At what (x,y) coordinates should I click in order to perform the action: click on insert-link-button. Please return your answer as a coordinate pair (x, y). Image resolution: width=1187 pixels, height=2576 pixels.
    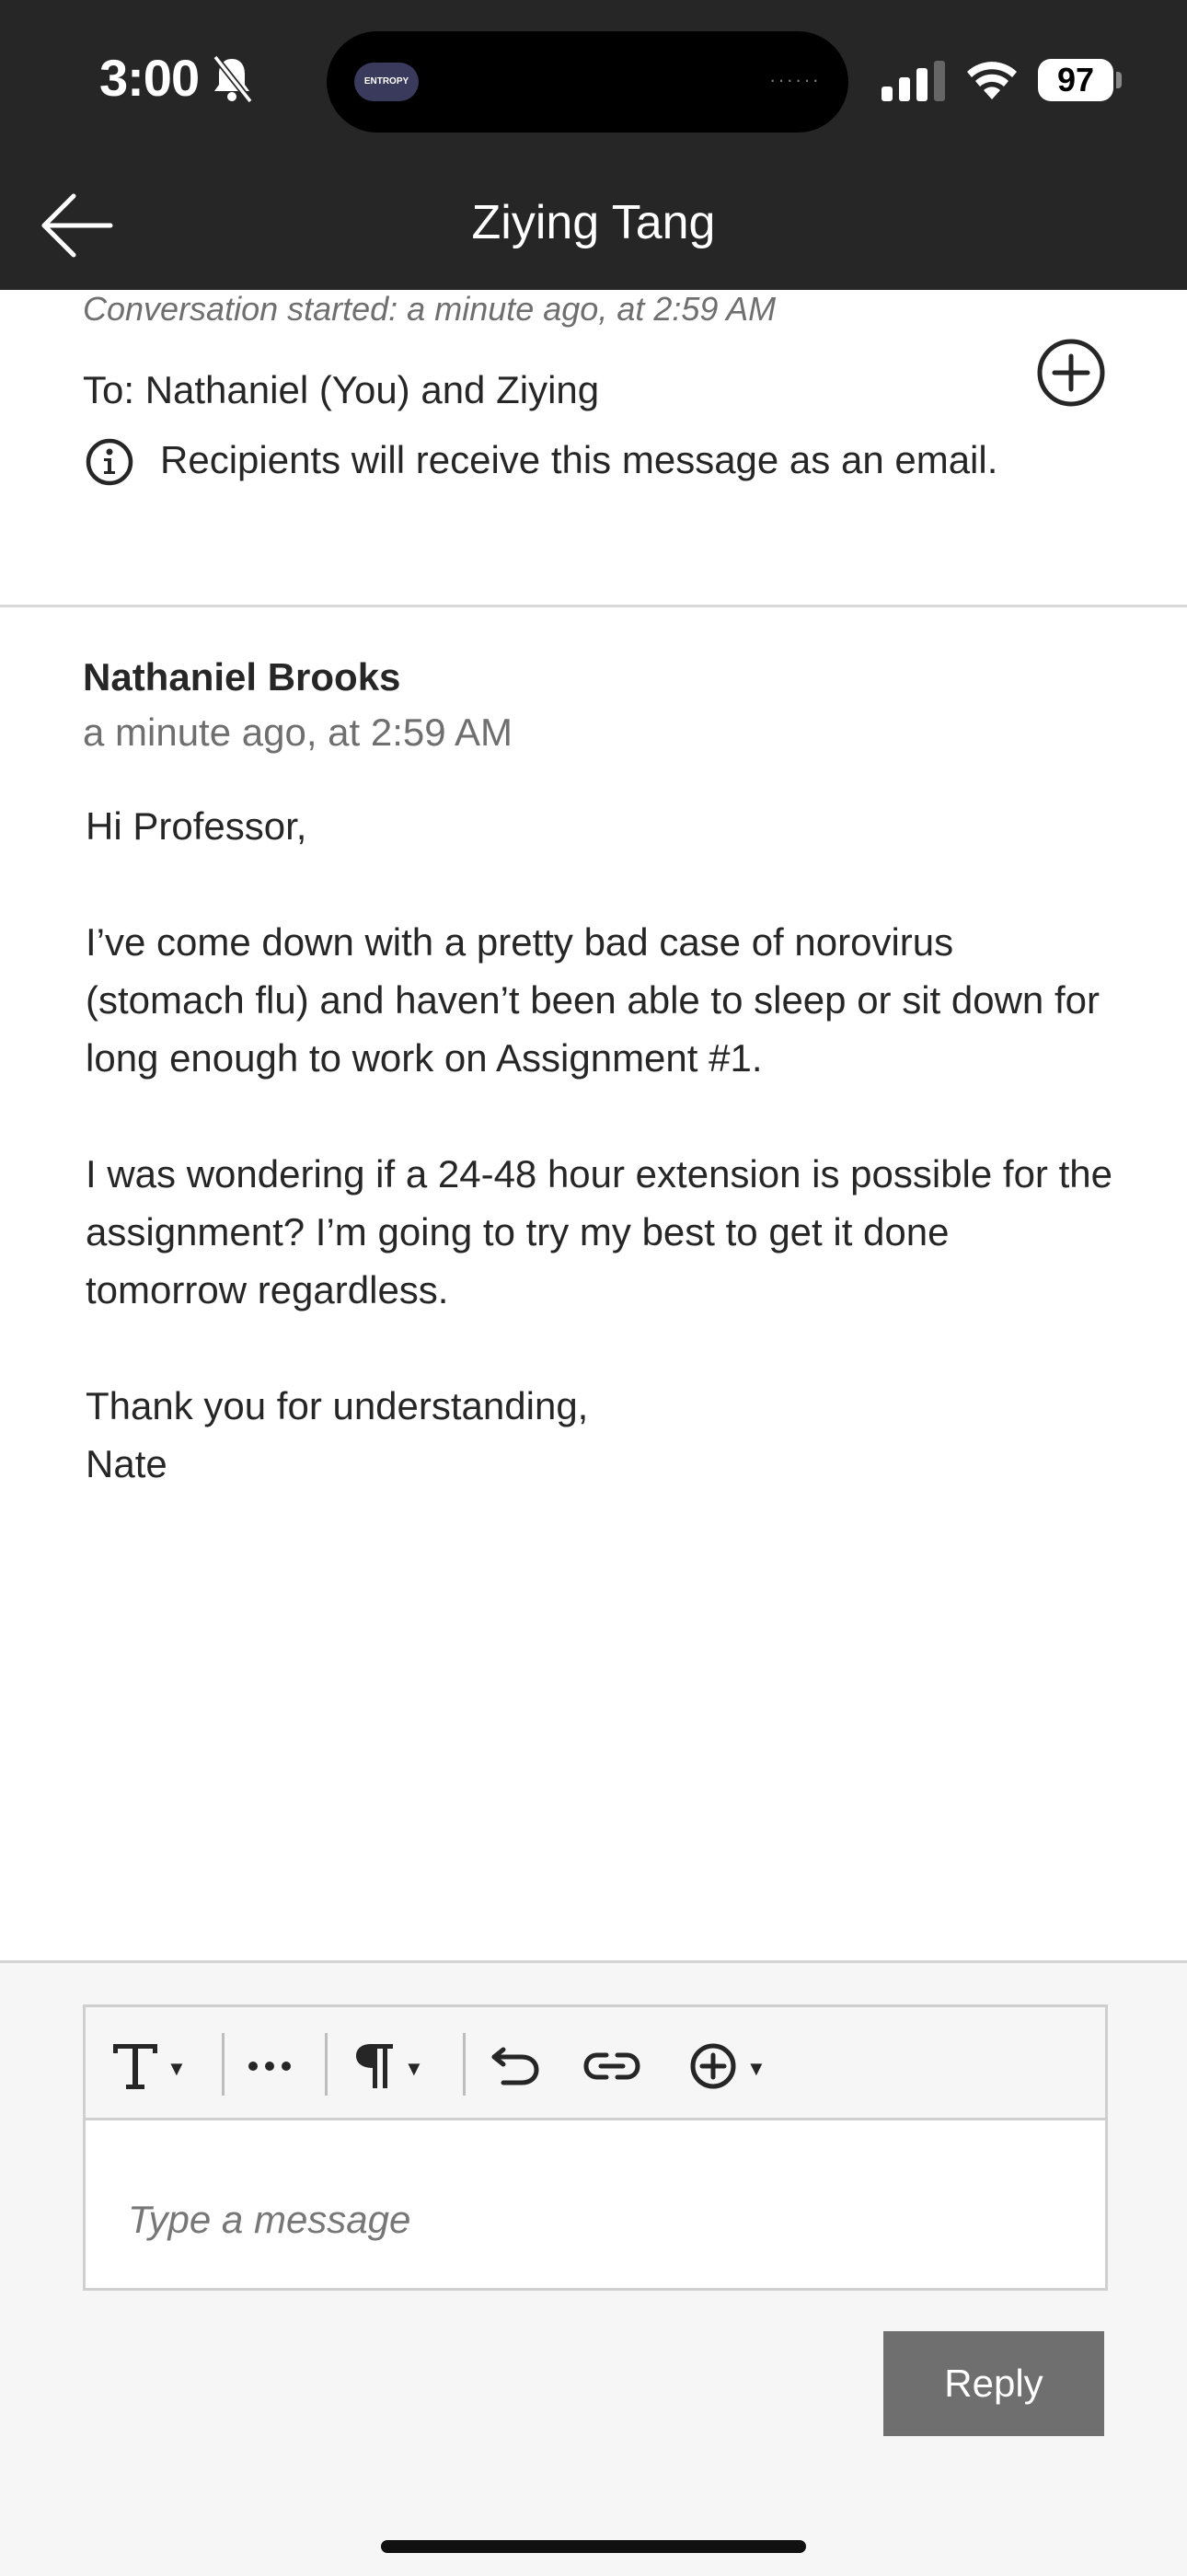
    Looking at the image, I should click on (614, 2064).